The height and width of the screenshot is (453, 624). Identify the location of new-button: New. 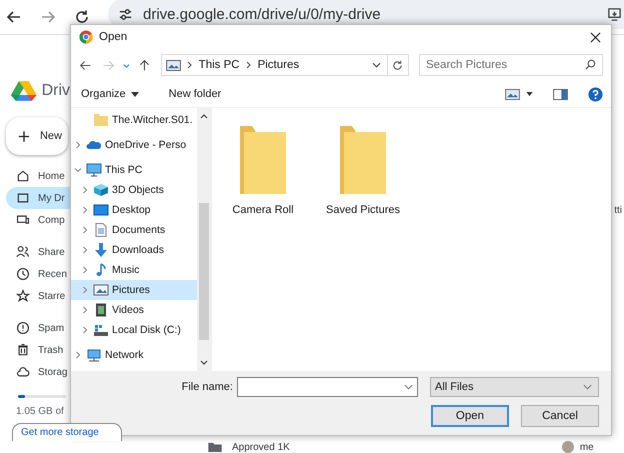
(37, 136).